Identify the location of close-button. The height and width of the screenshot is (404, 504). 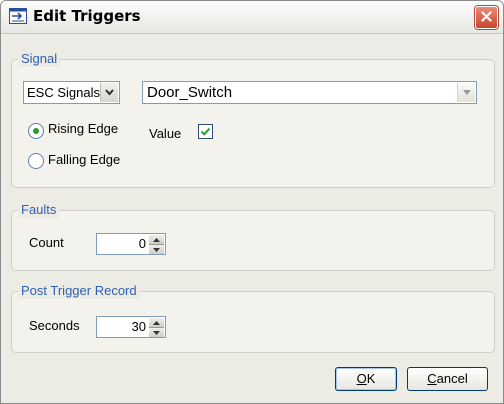
(486, 17).